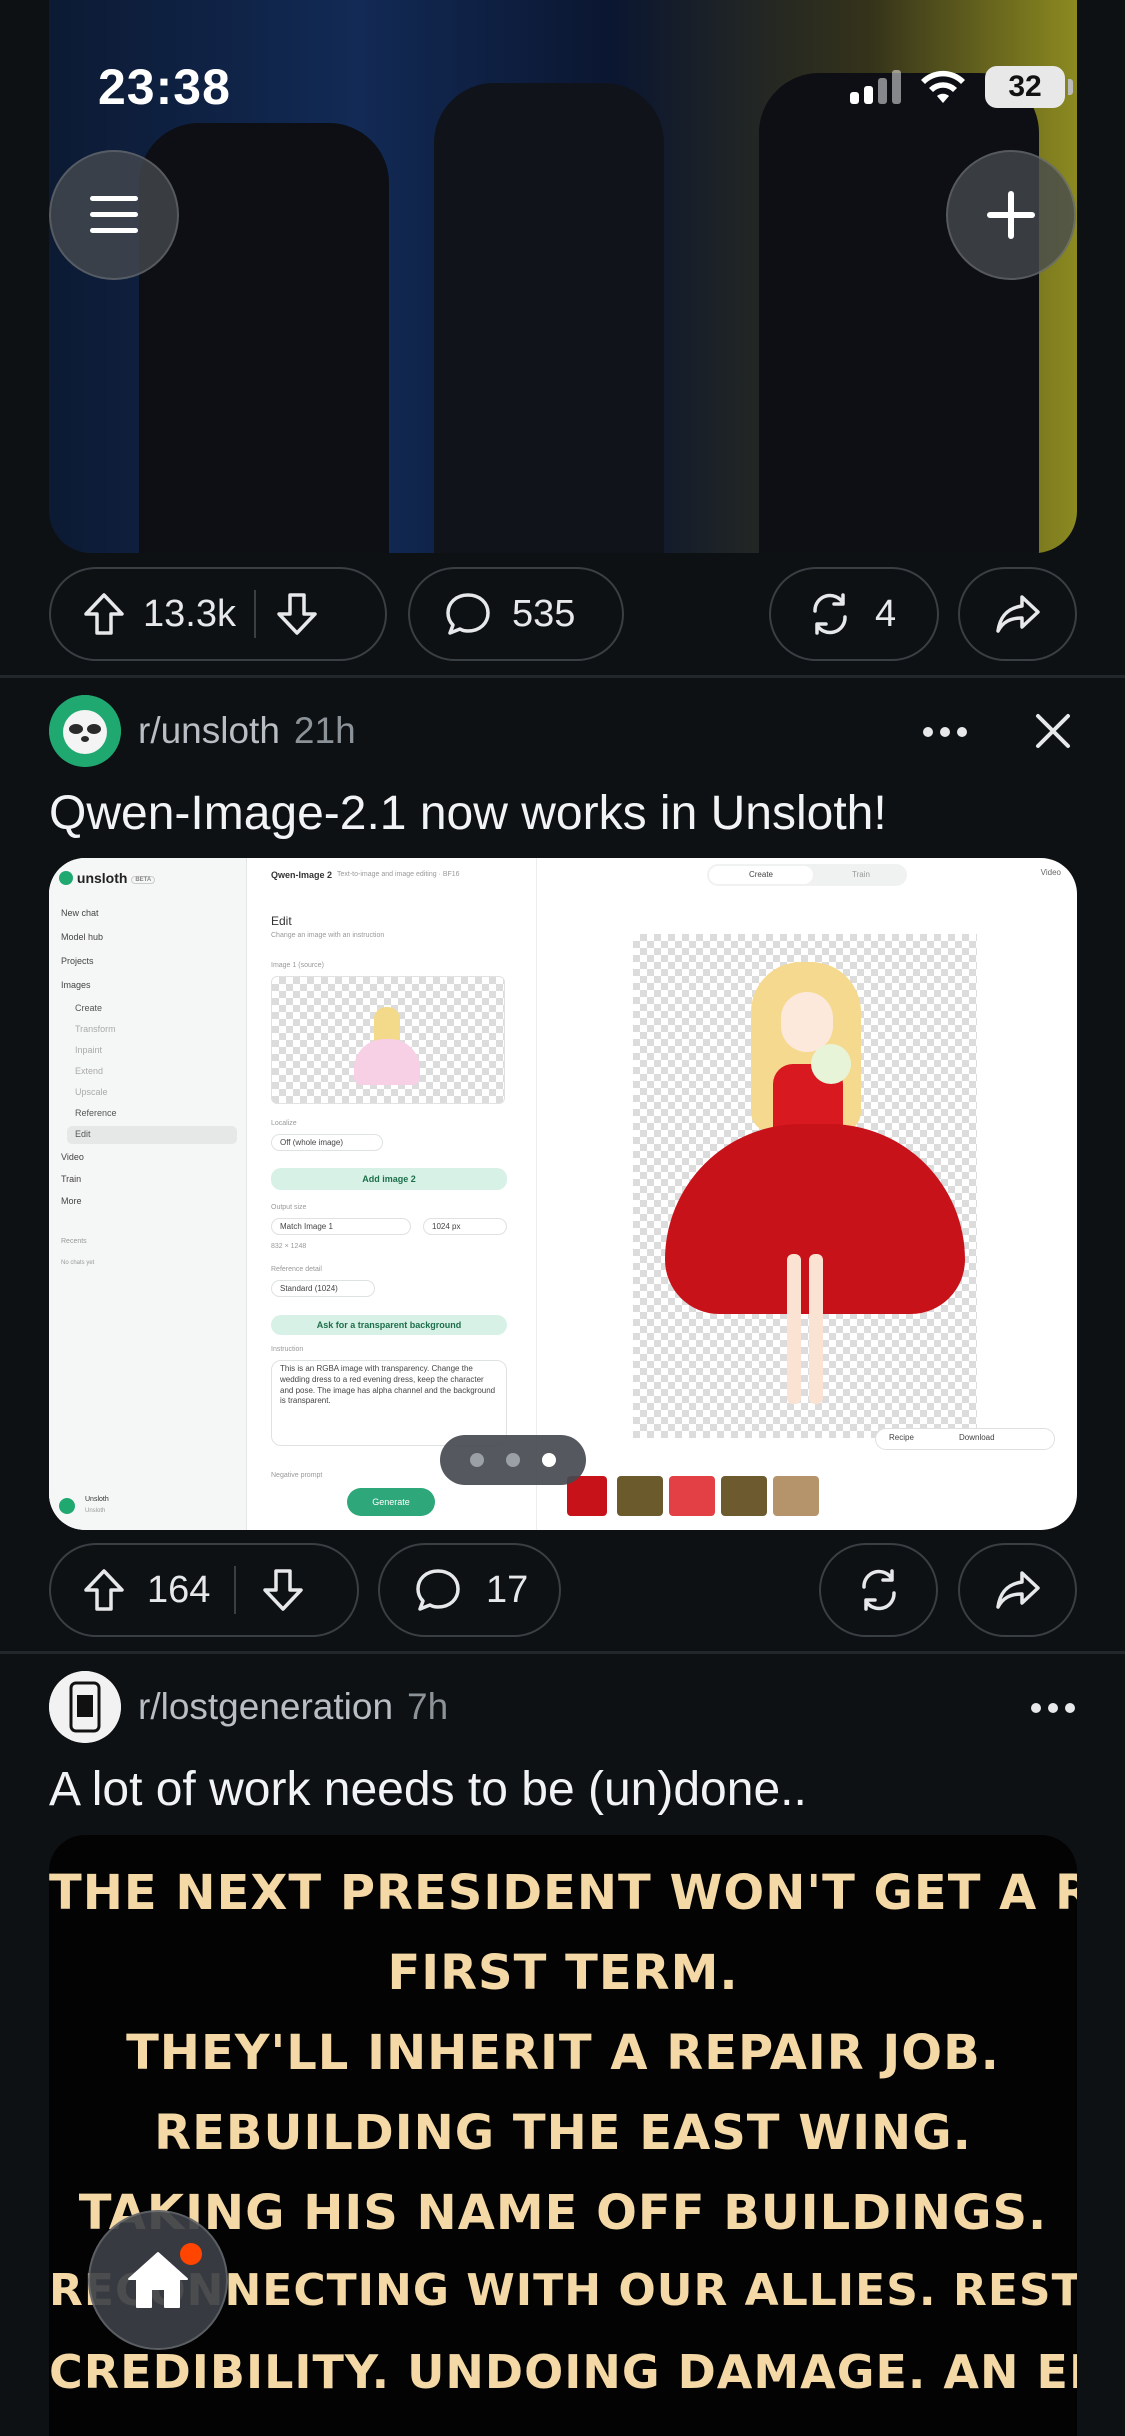 The height and width of the screenshot is (2436, 1125). Describe the element at coordinates (469, 1590) in the screenshot. I see `comments-button: 17` at that location.